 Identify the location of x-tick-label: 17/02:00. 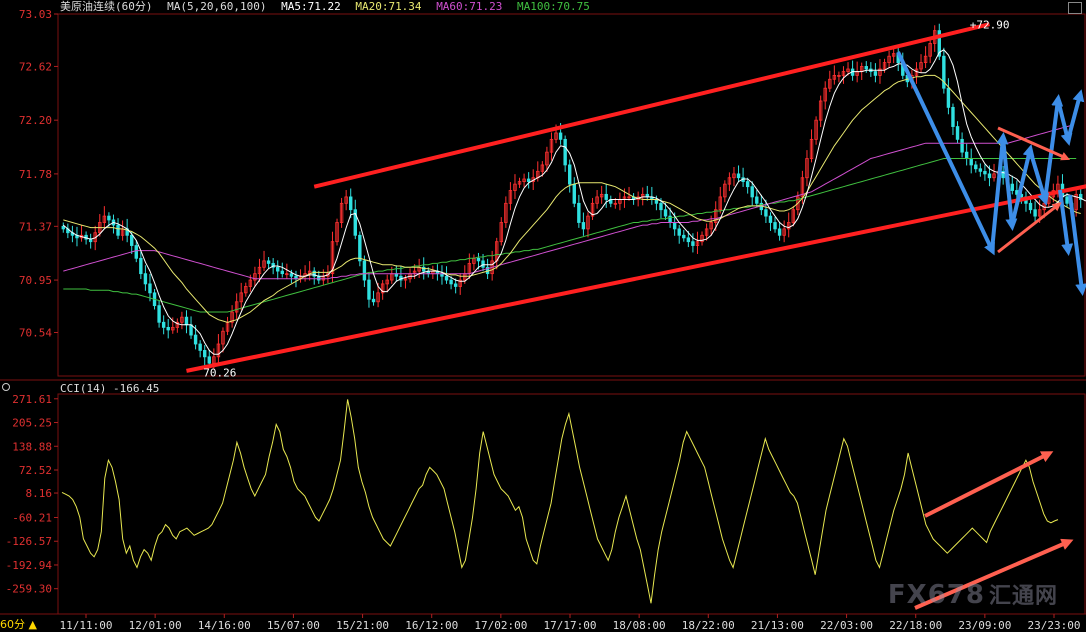
(500, 625).